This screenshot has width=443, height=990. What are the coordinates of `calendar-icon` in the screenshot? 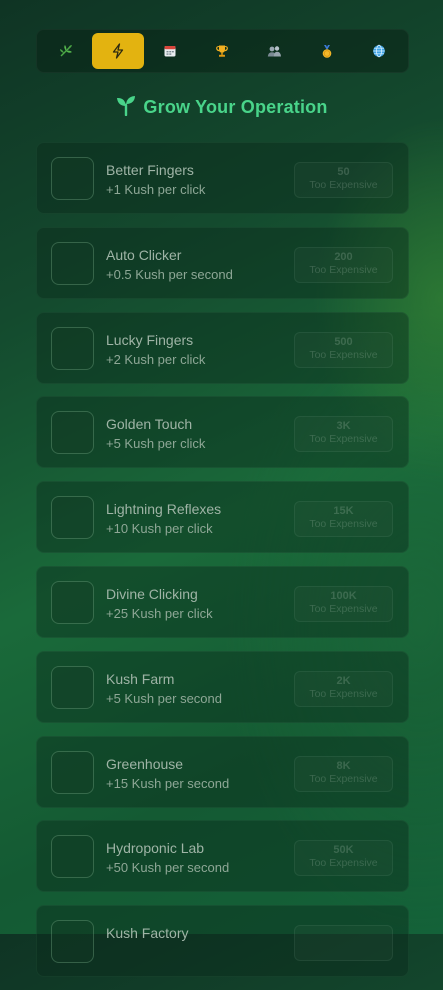 It's located at (170, 51).